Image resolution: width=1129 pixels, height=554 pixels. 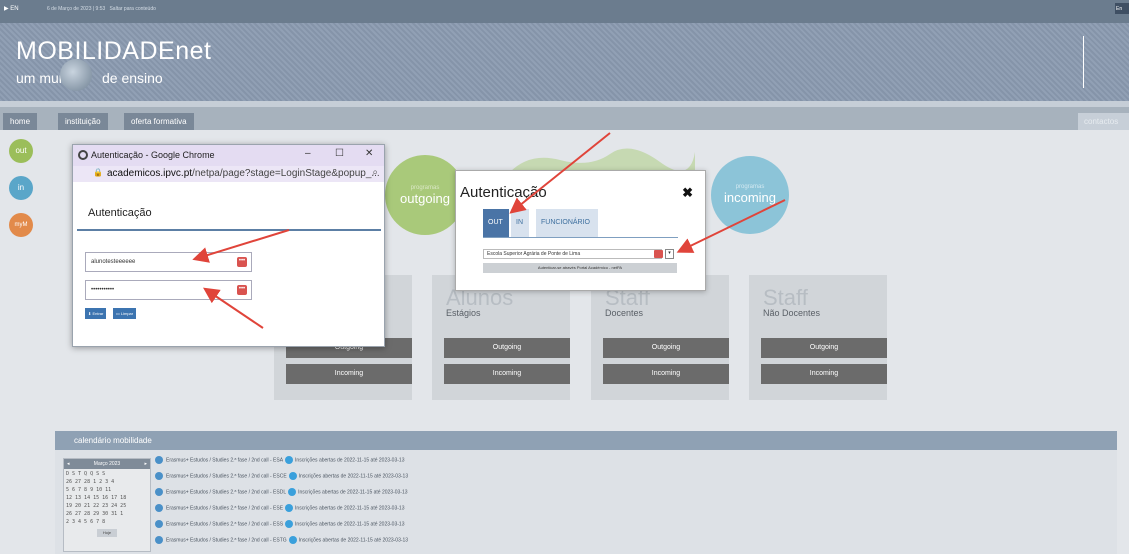 I want to click on chrome-icon, so click(x=83, y=155).